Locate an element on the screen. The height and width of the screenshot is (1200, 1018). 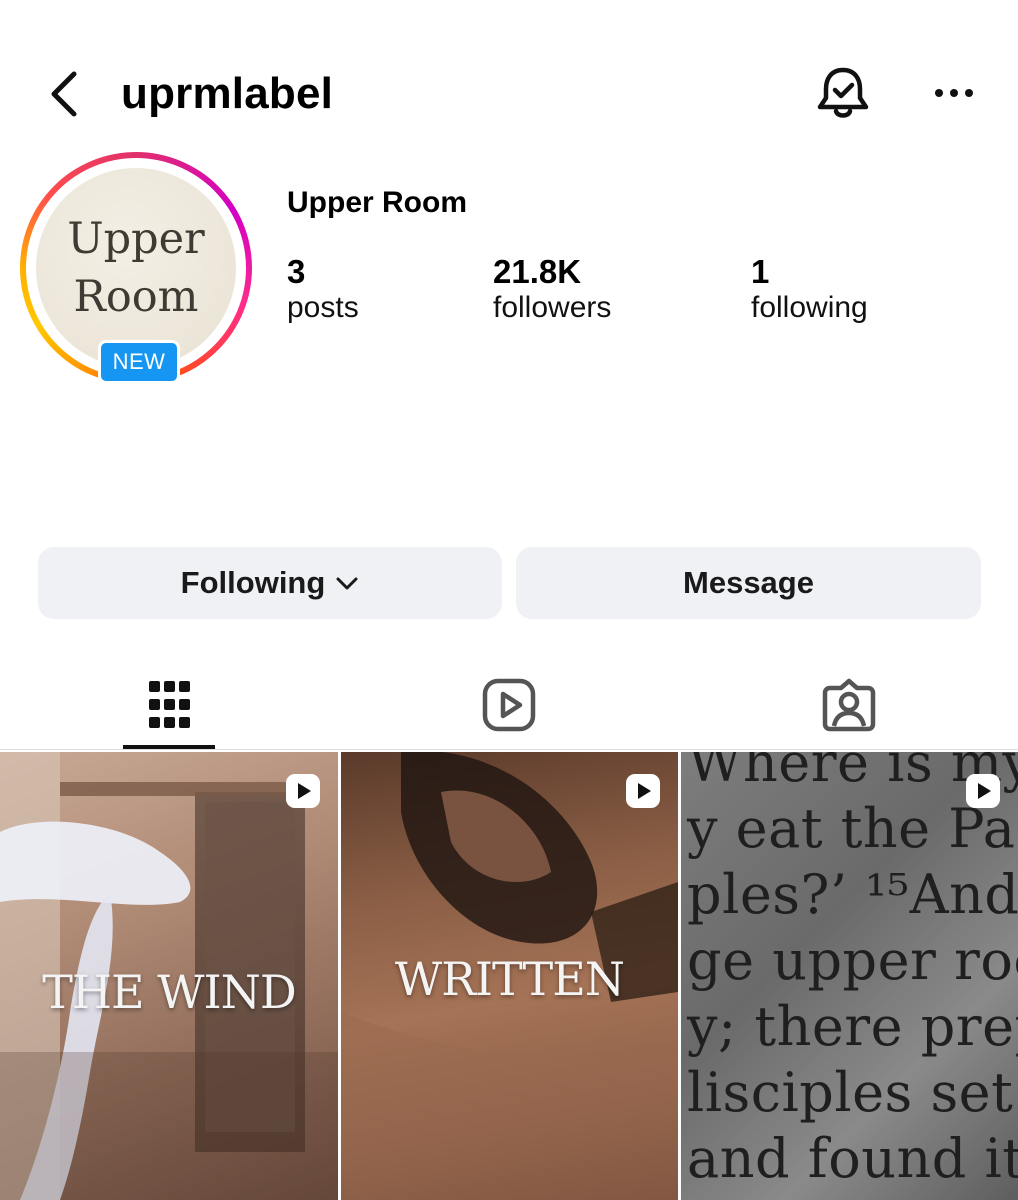
tagged-icon is located at coordinates (848, 705).